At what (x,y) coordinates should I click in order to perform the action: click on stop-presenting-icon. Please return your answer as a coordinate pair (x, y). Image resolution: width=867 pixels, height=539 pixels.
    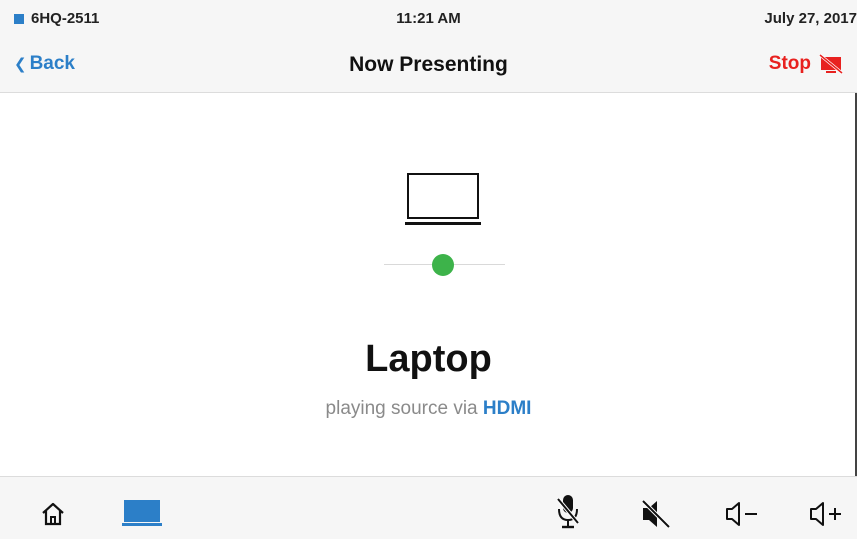
    Looking at the image, I should click on (831, 64).